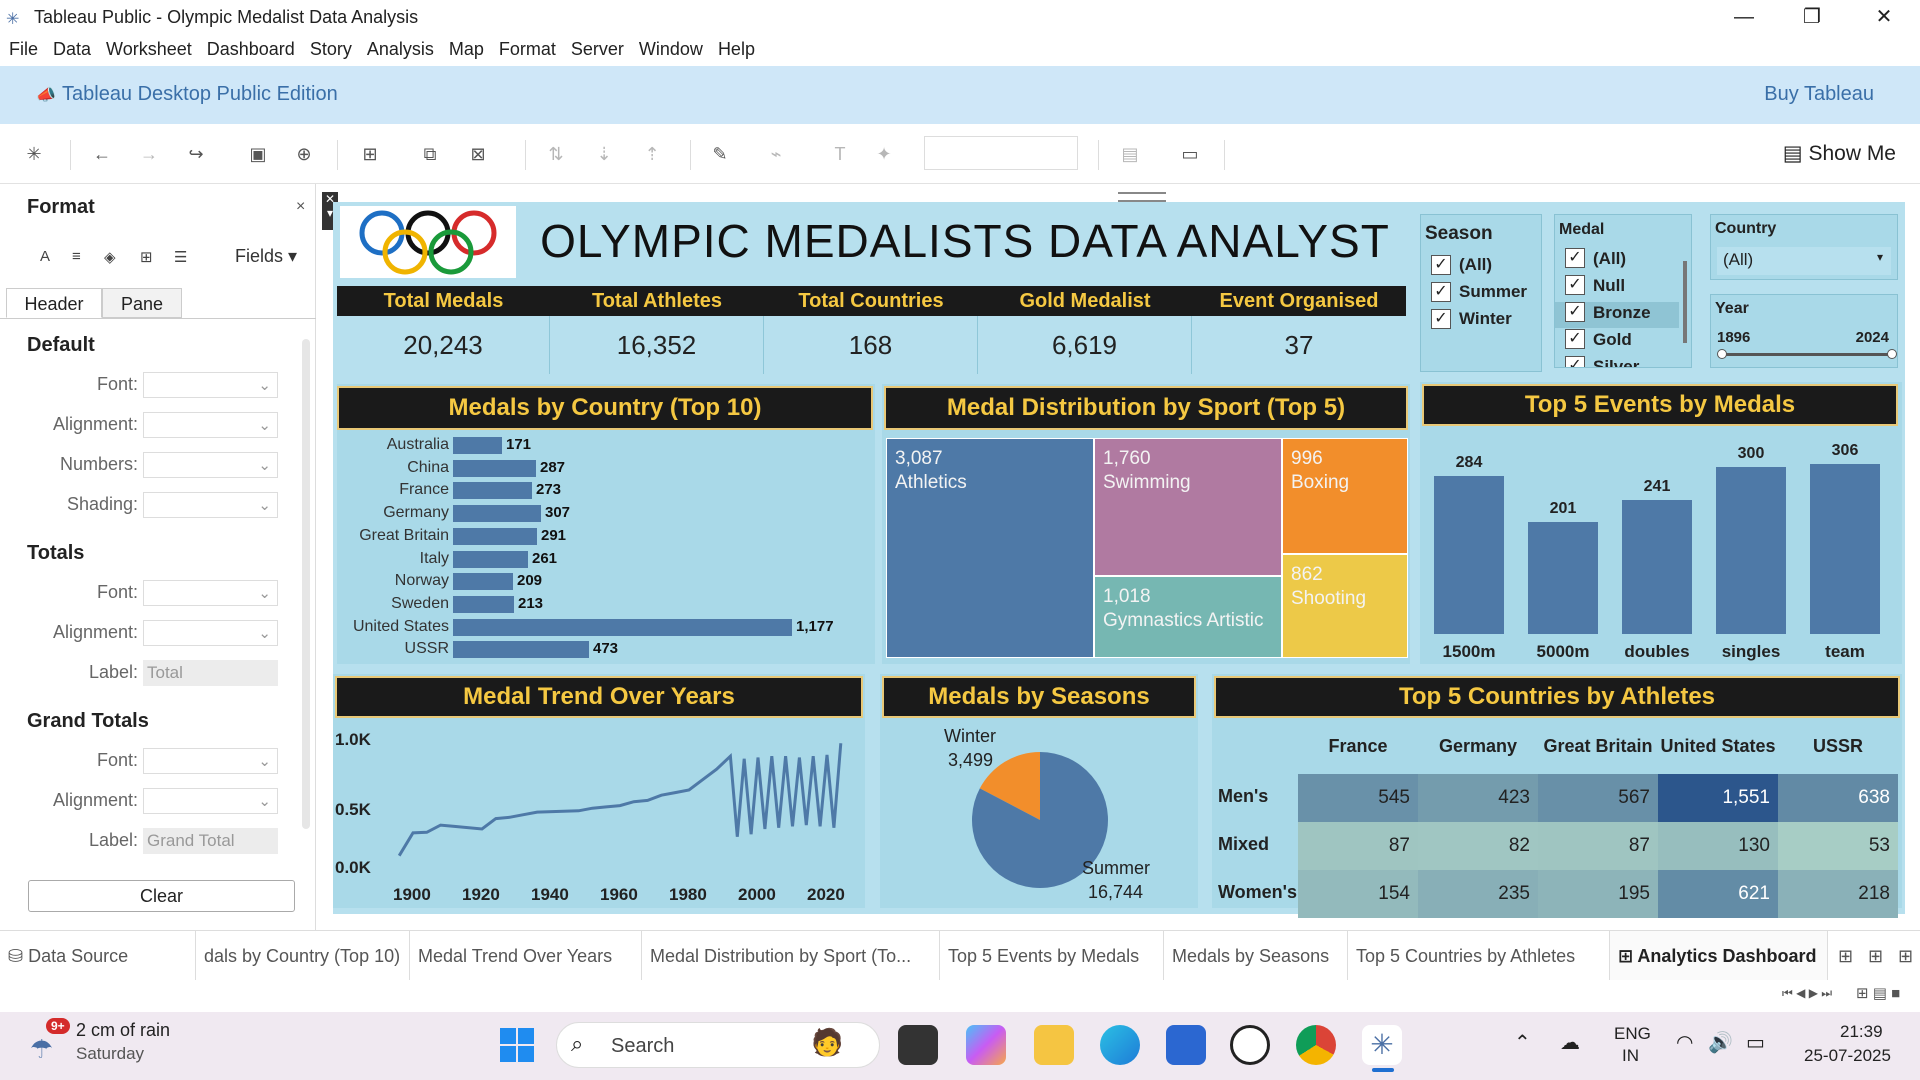 The width and height of the screenshot is (1920, 1080). Describe the element at coordinates (1718, 846) in the screenshot. I see `table-cell-1-3: 130` at that location.